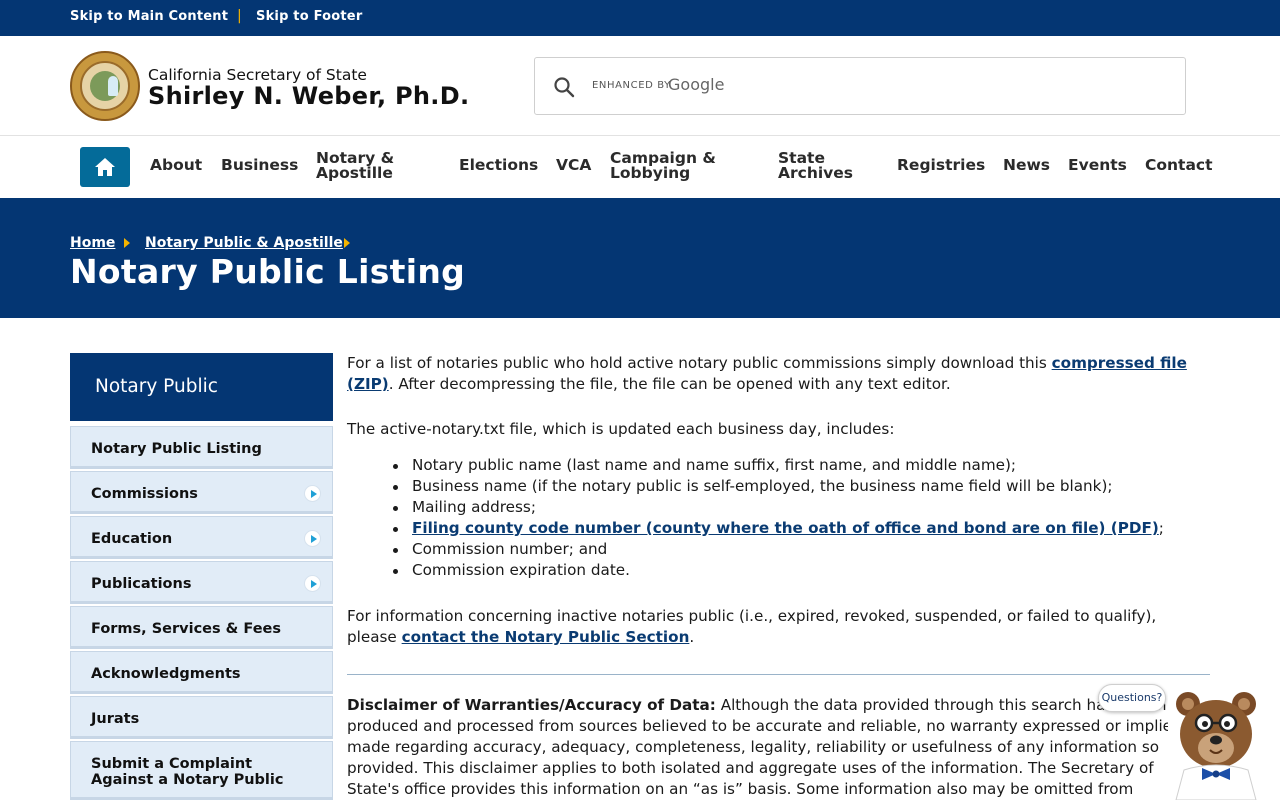  Describe the element at coordinates (371, 165) in the screenshot. I see `nav-notary-apostille: Notary & Apostille` at that location.